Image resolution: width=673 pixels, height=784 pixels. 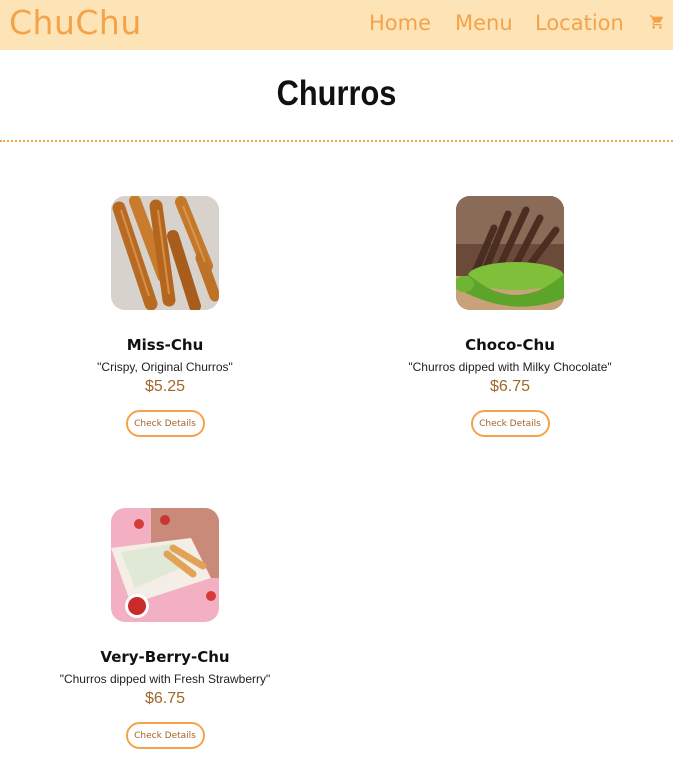 What do you see at coordinates (510, 253) in the screenshot?
I see `product-image-choco-chu` at bounding box center [510, 253].